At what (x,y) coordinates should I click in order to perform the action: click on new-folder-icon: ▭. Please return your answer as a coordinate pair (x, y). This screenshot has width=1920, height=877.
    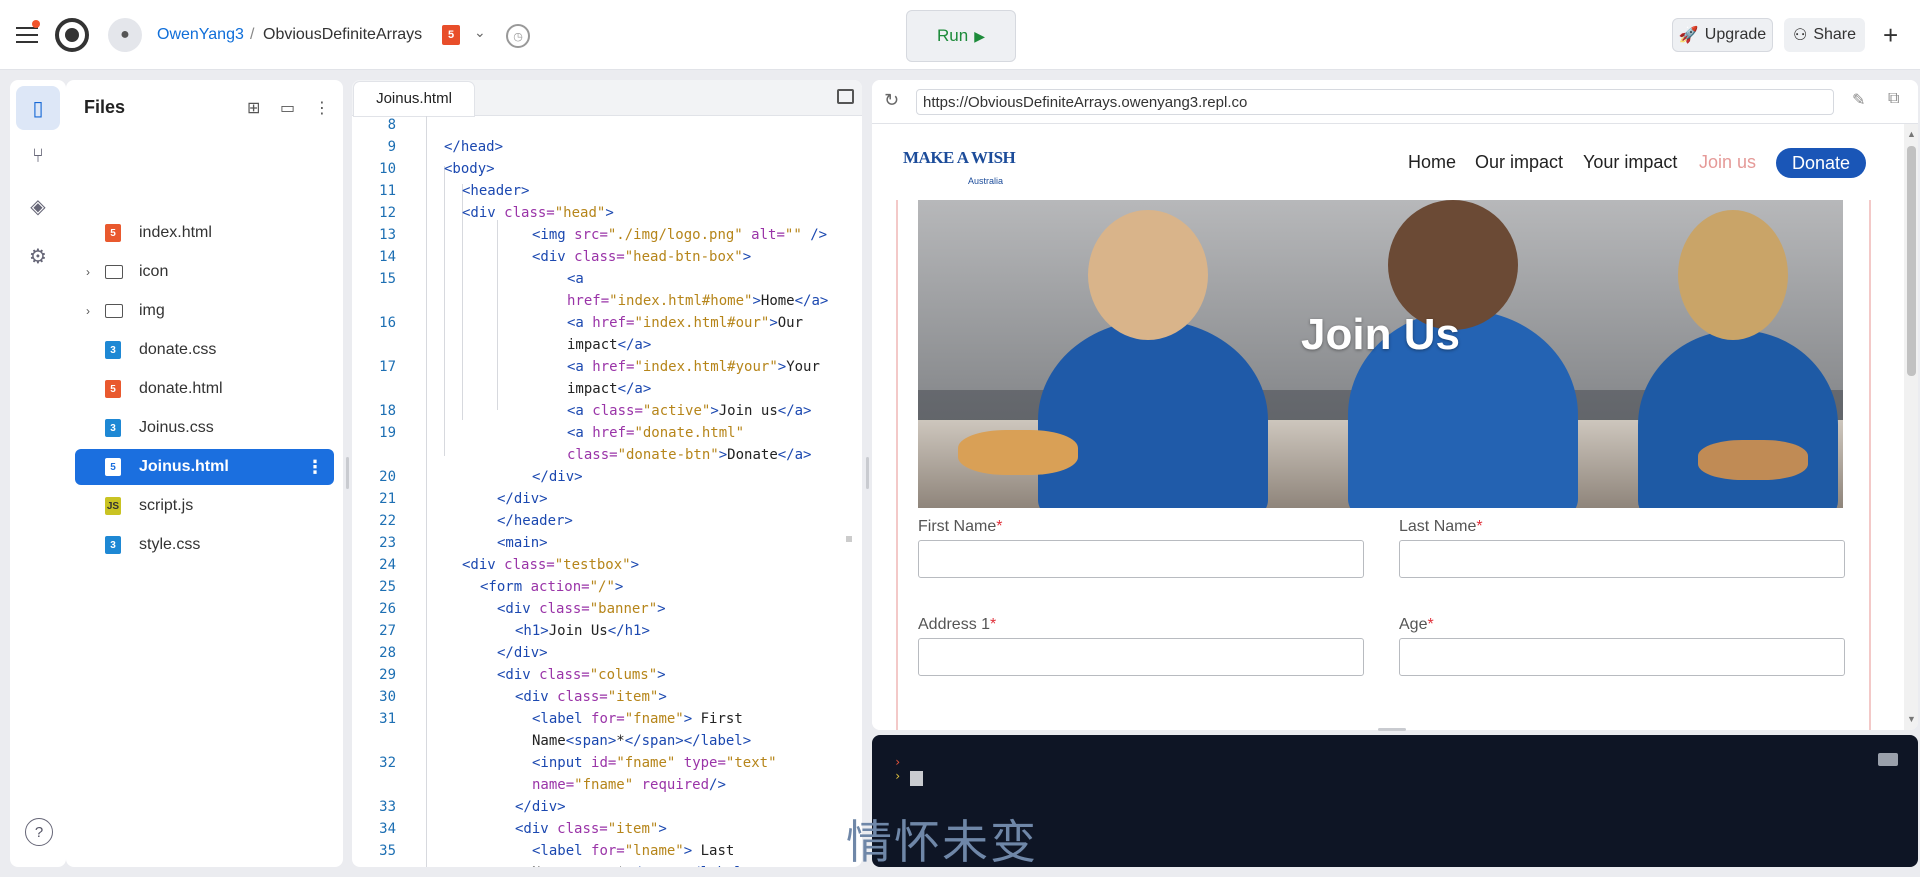
    Looking at the image, I should click on (287, 108).